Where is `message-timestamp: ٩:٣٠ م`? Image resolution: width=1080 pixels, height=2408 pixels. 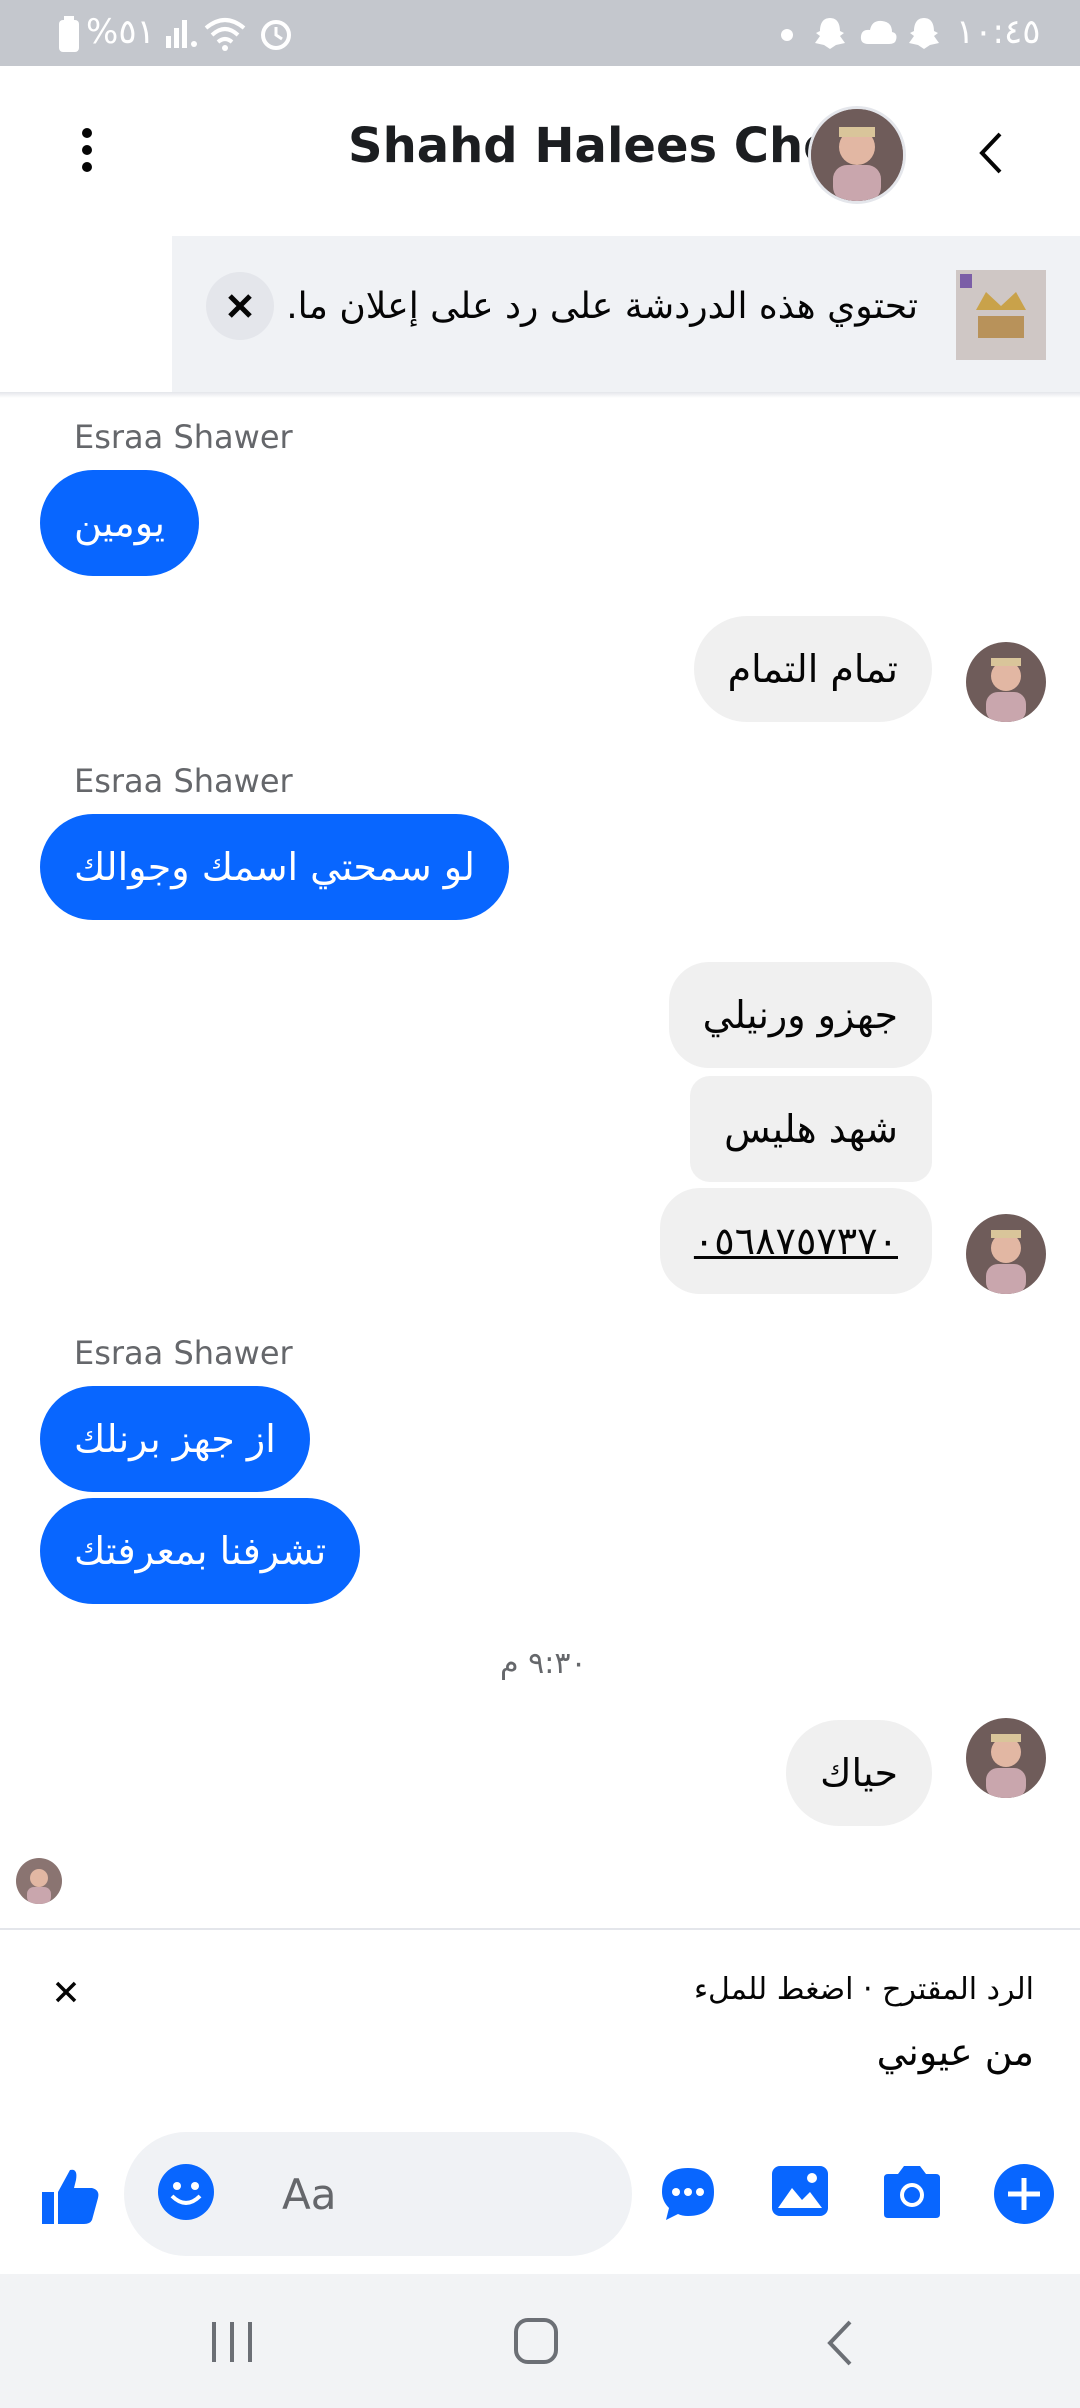 message-timestamp: ٩:٣٠ م is located at coordinates (543, 1663).